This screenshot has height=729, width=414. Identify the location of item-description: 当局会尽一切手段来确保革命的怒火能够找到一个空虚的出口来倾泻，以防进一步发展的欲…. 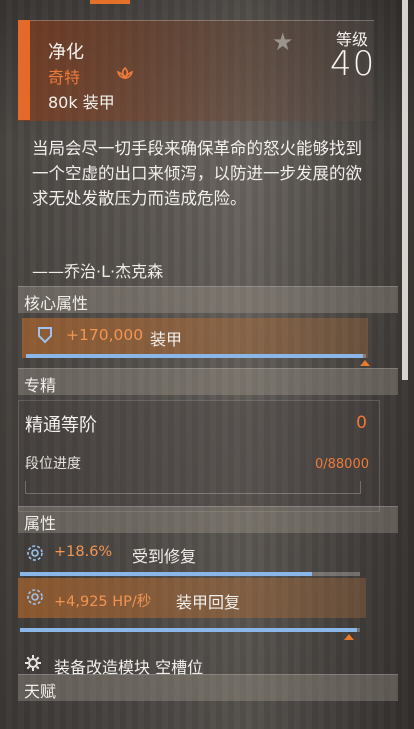
(197, 173).